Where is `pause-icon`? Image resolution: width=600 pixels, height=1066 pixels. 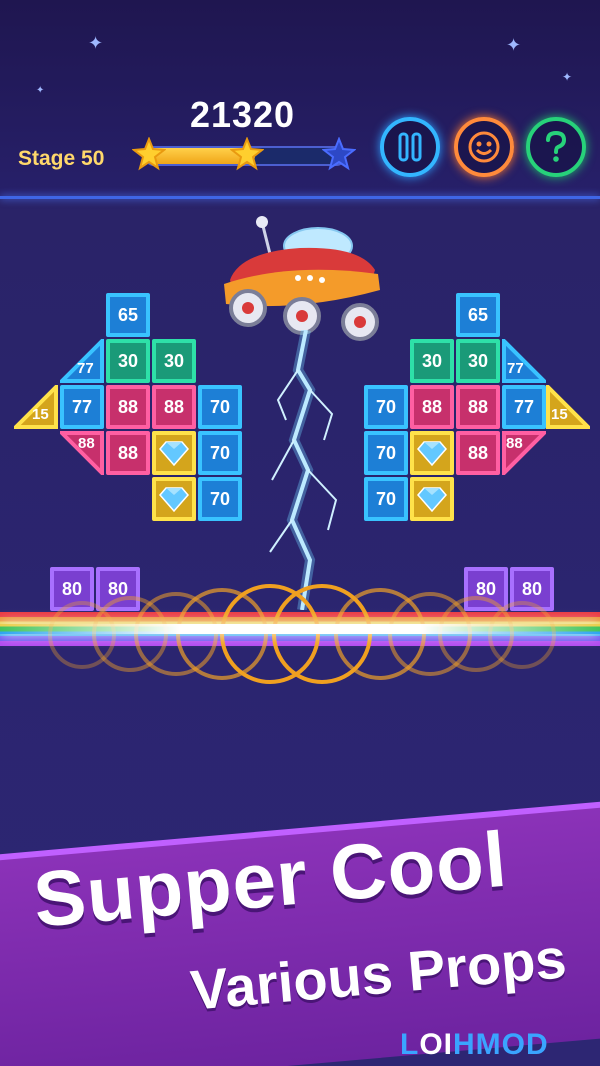 pause-icon is located at coordinates (410, 147).